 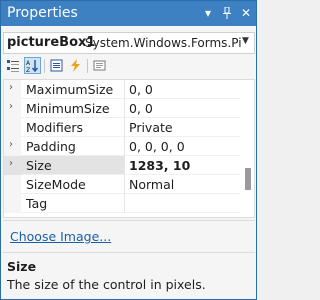 I want to click on object-name: pictureBox1, so click(x=51, y=42).